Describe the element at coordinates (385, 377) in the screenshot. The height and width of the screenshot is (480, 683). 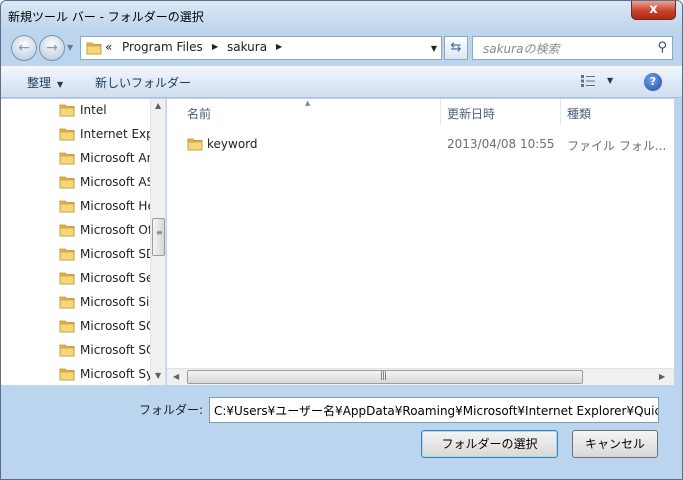
I see `scrollbar-thumb: |||` at that location.